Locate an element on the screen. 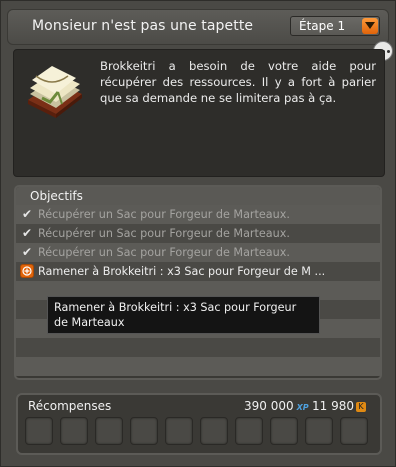 This screenshot has width=396, height=467. kamas-icon: K is located at coordinates (361, 406).